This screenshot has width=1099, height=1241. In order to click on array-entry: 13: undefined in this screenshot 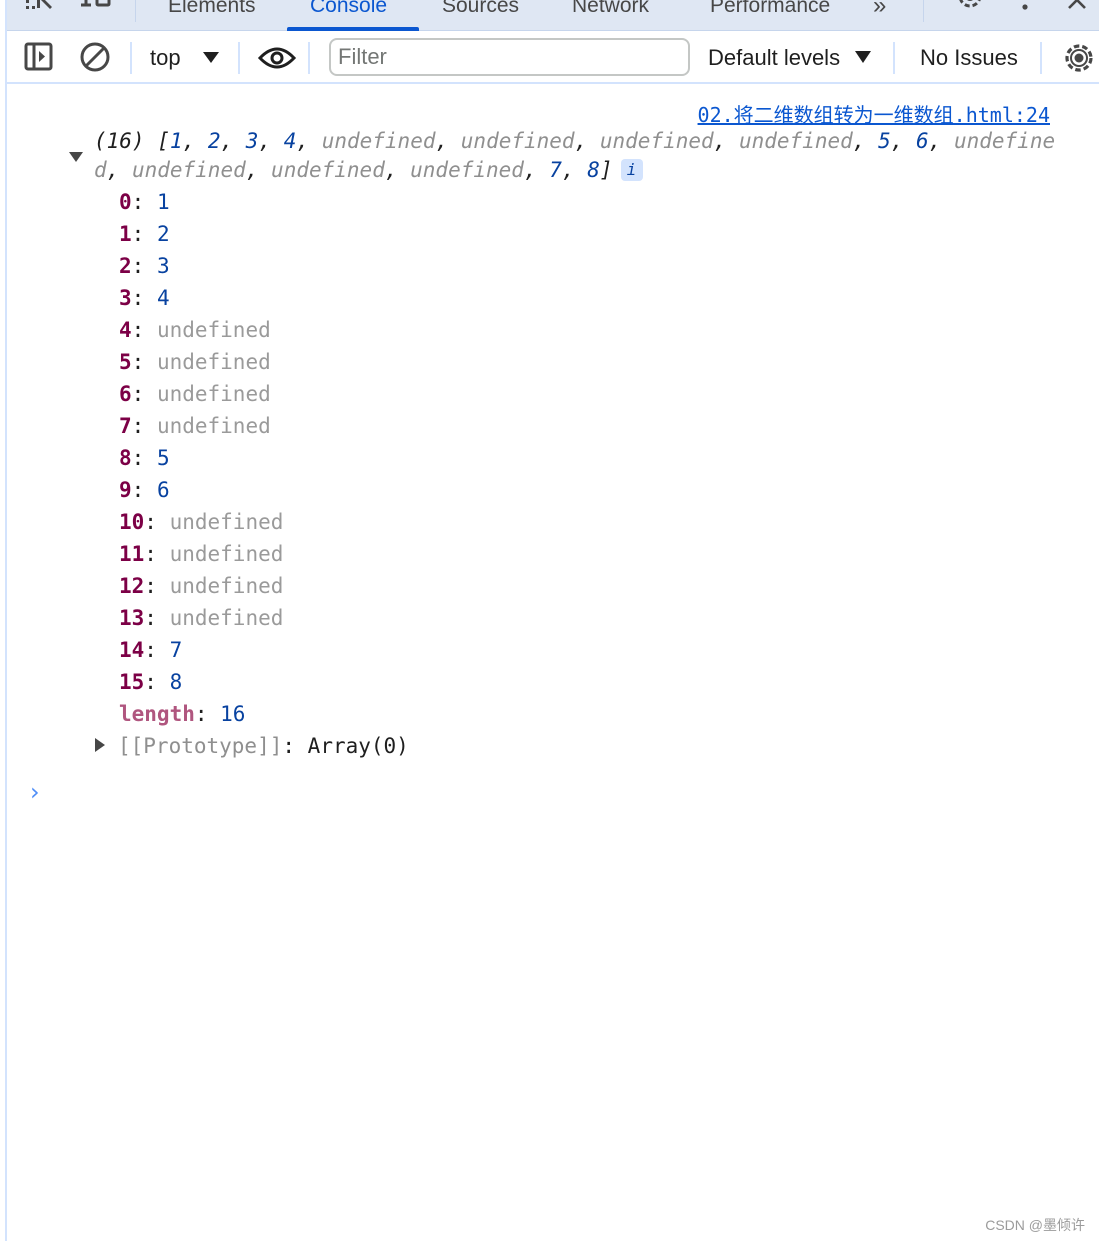, I will do `click(201, 618)`.